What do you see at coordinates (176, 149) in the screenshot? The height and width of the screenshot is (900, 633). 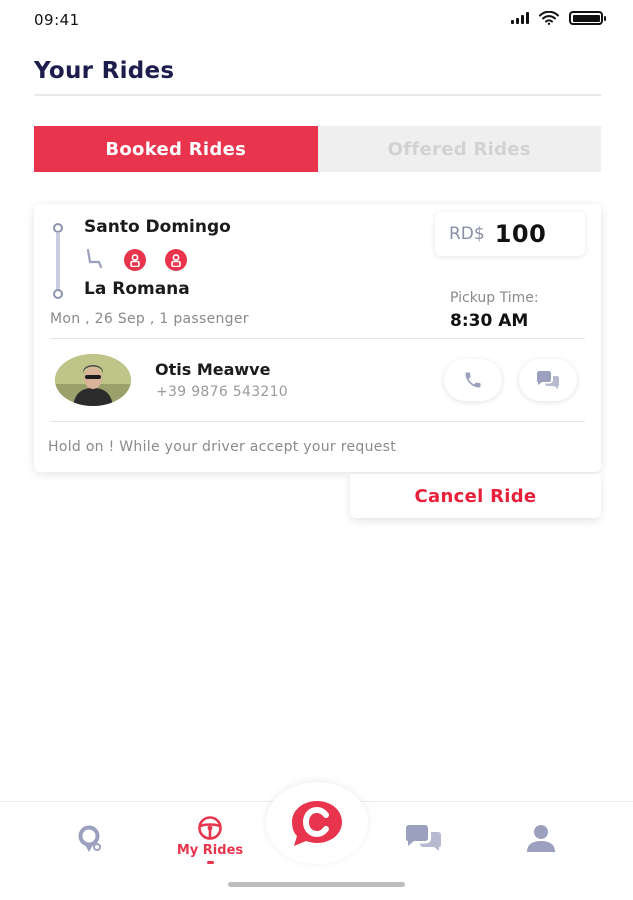 I see `tab-booked-rides: Booked Rides` at bounding box center [176, 149].